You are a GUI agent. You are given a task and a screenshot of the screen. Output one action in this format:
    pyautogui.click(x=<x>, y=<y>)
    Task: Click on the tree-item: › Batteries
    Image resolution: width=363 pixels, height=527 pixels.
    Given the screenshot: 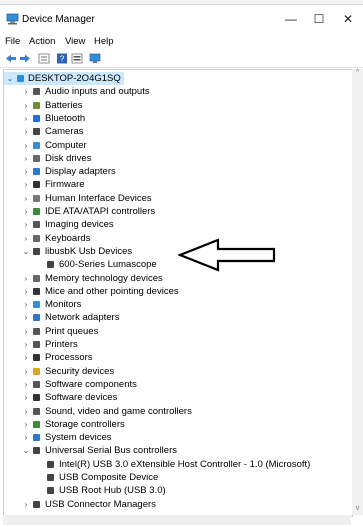 What is the action you would take?
    pyautogui.click(x=174, y=105)
    